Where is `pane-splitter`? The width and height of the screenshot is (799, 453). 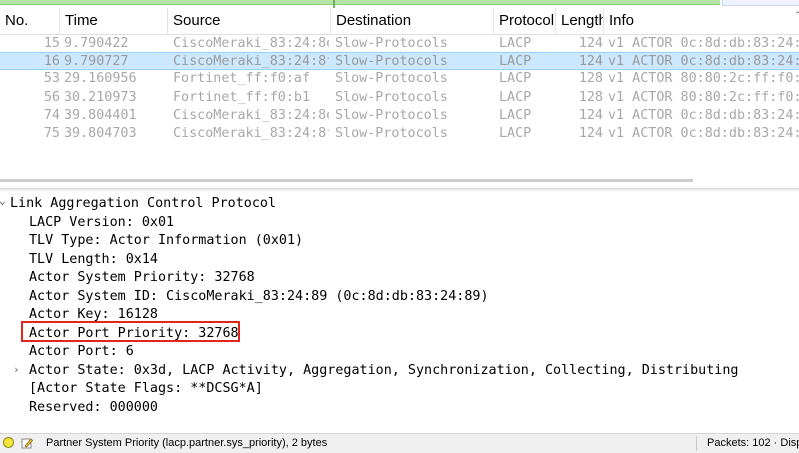
pane-splitter is located at coordinates (399, 189).